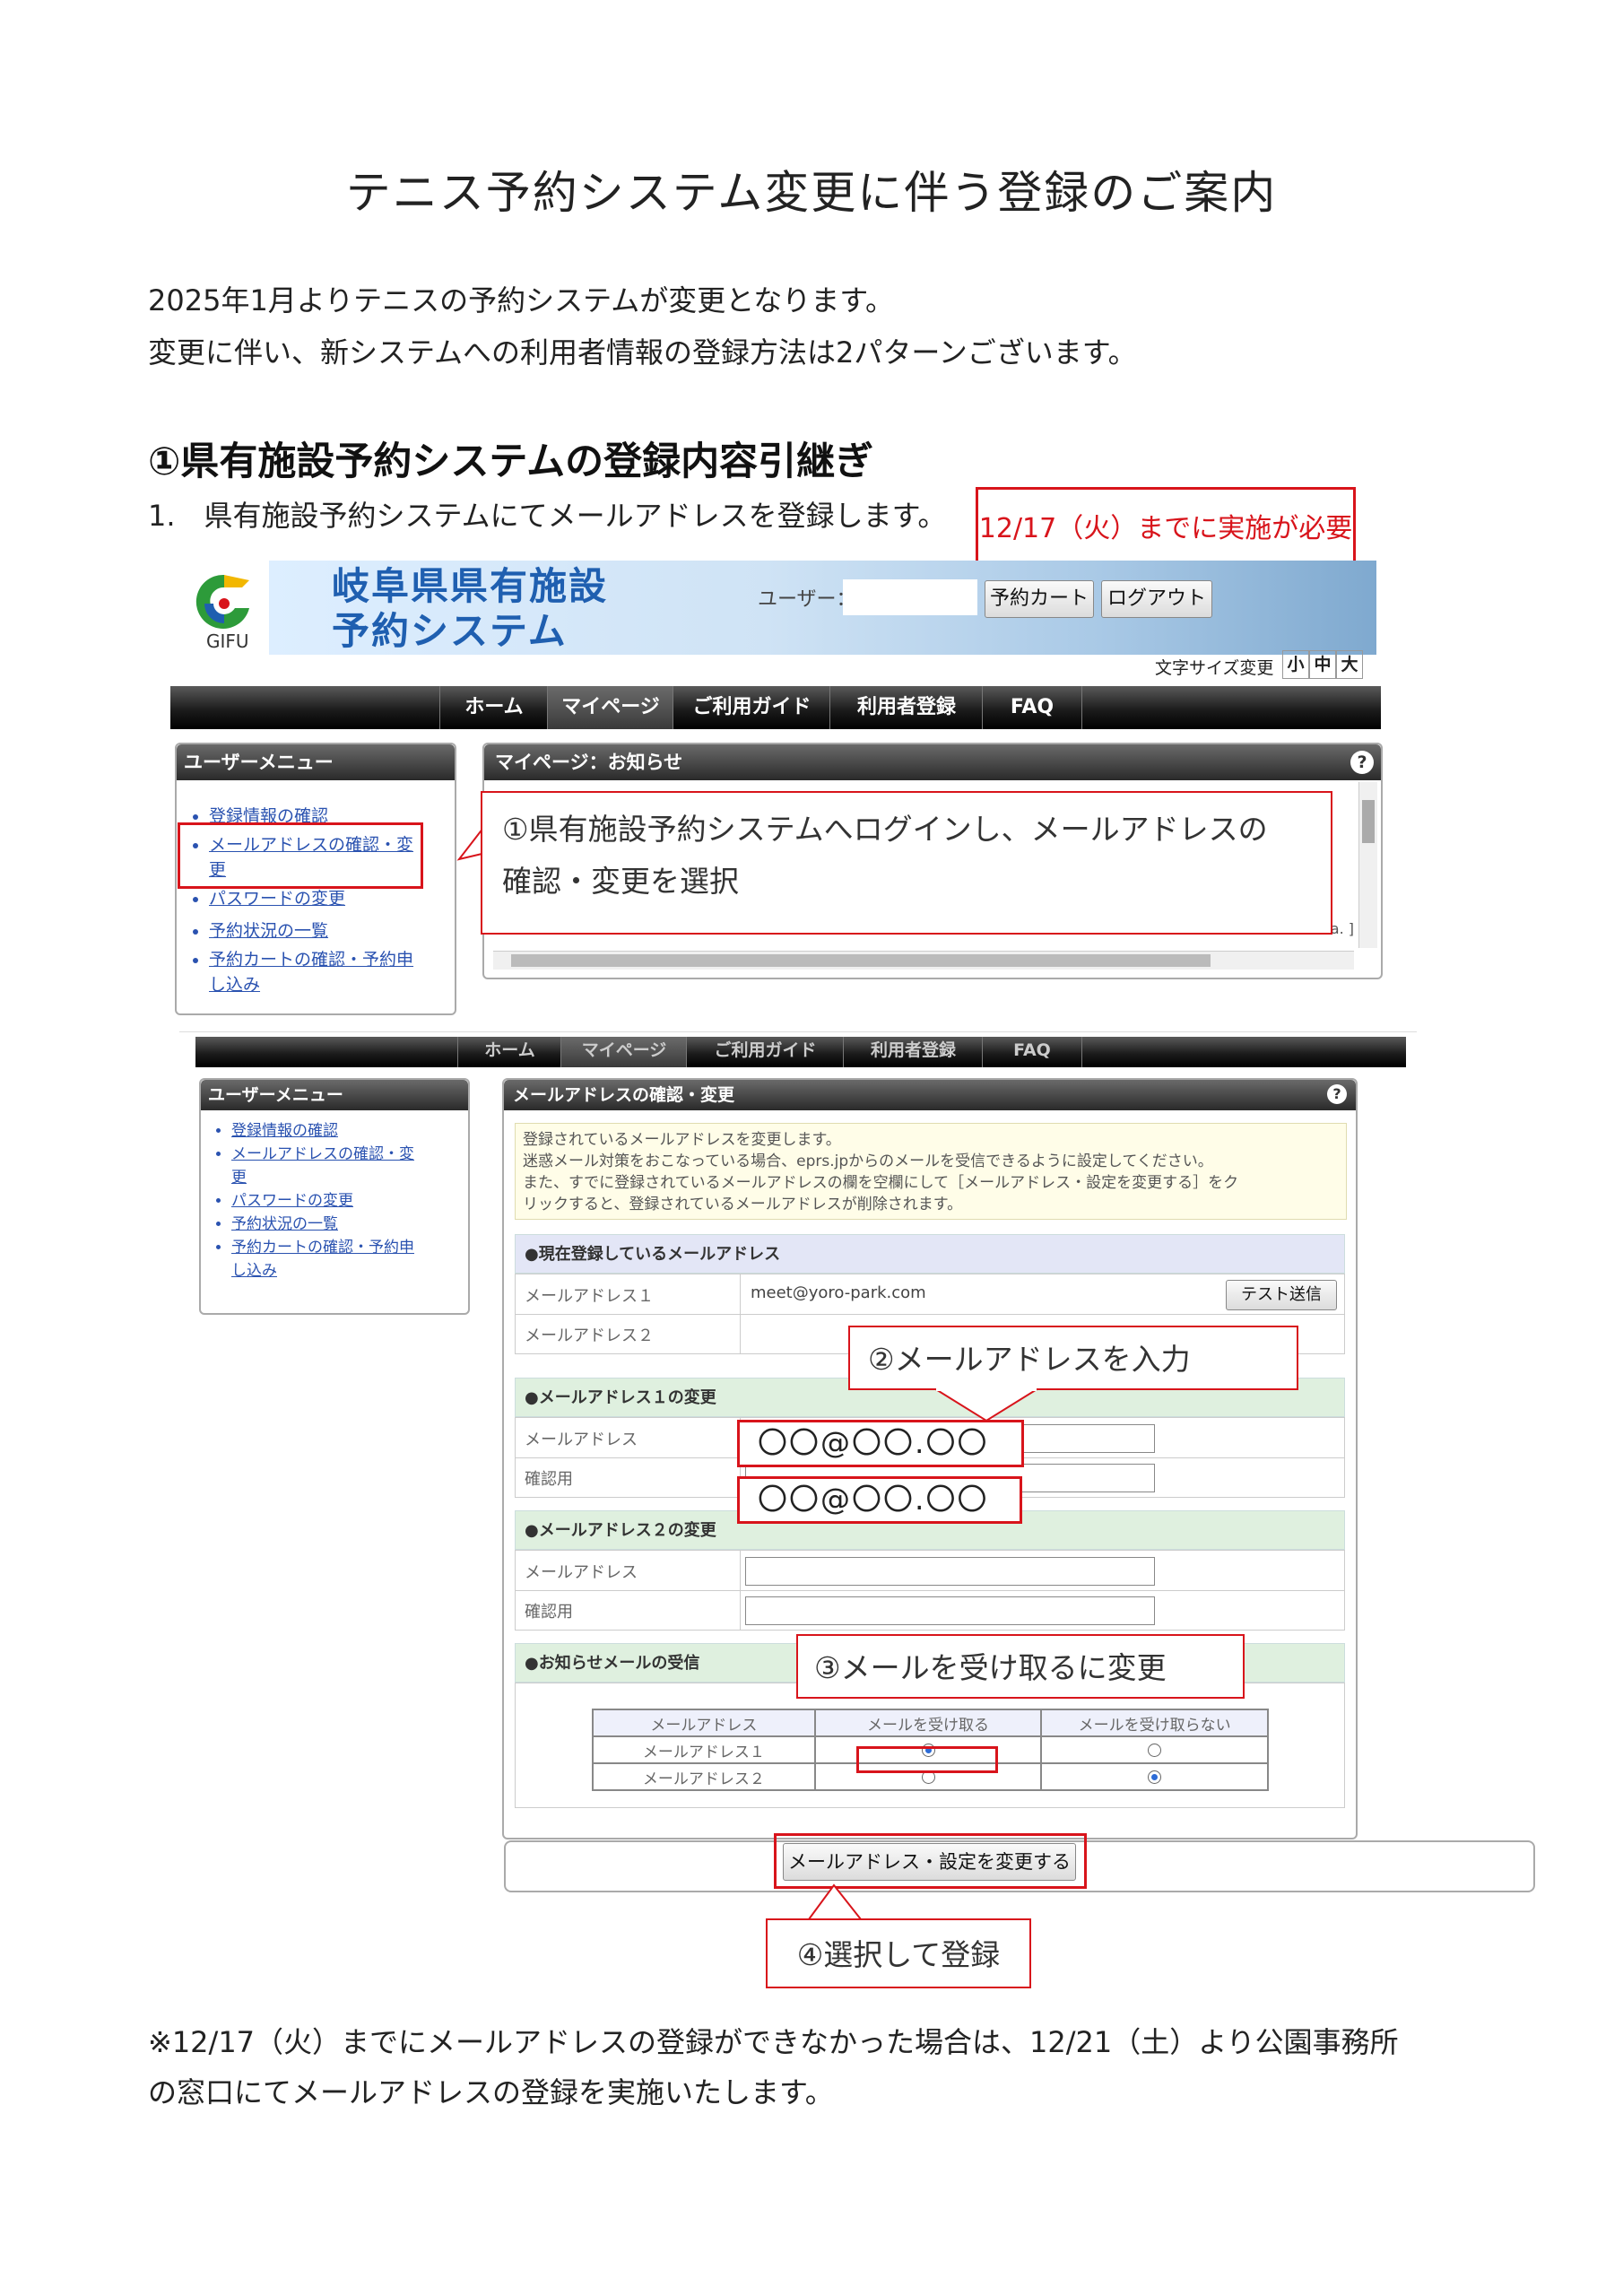 Image resolution: width=1623 pixels, height=2296 pixels. What do you see at coordinates (930, 1254) in the screenshot?
I see `current-email-header: ●現在登録しているメールアドレス` at bounding box center [930, 1254].